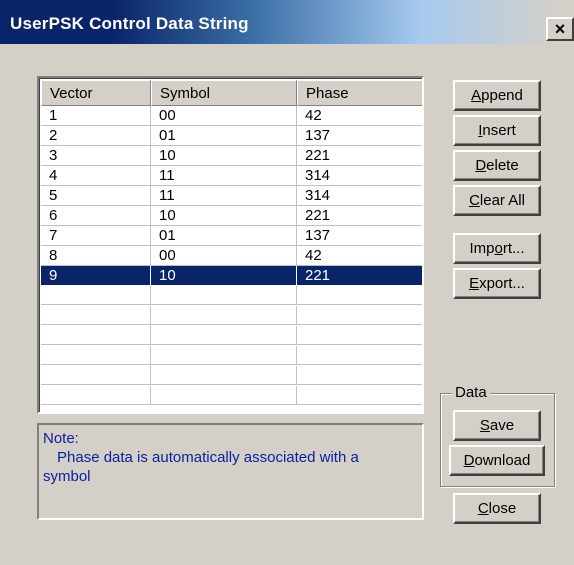 Image resolution: width=574 pixels, height=565 pixels. I want to click on cell-vector: 6, so click(96, 216).